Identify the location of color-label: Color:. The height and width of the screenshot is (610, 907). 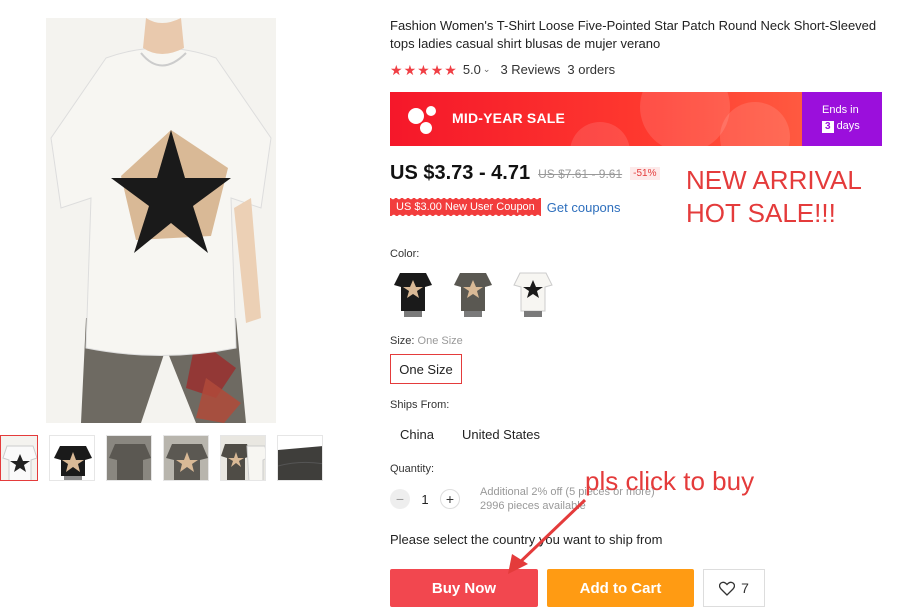
(405, 254).